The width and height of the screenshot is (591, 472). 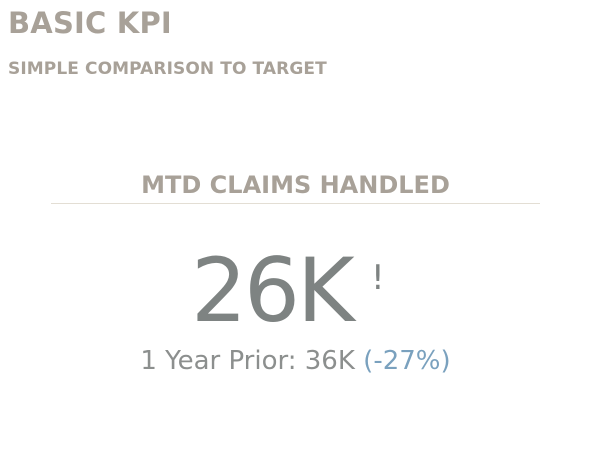 I want to click on page-subtitle: SIMPLE COMPARISON TO TARGET, so click(x=167, y=69).